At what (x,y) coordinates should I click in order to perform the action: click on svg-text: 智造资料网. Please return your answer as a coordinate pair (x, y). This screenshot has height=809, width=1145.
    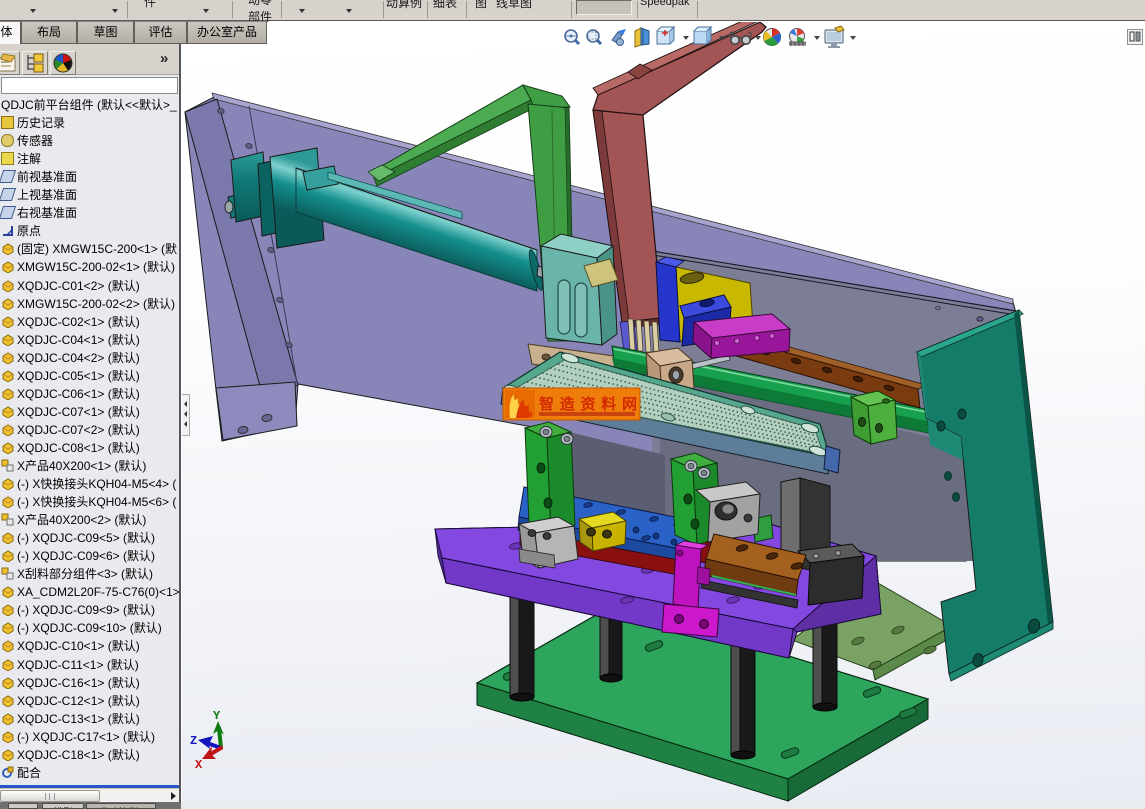
    Looking at the image, I should click on (588, 404).